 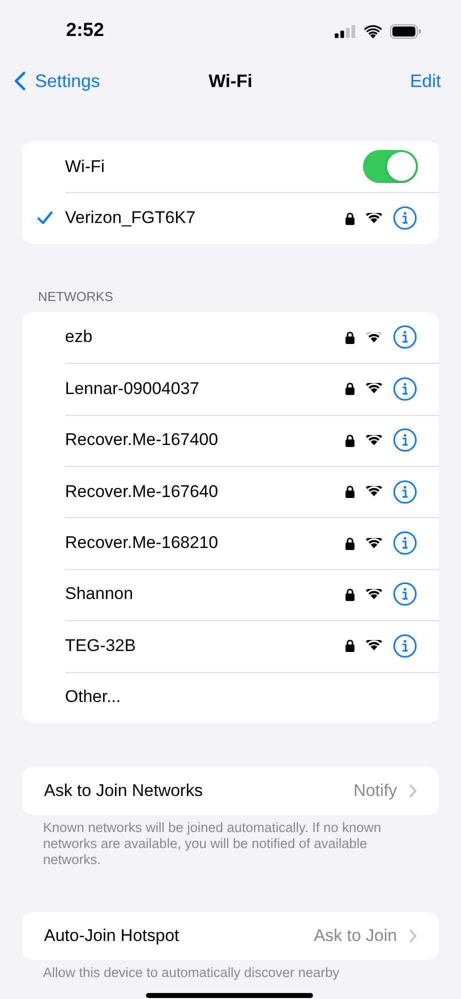 I want to click on network-name: Recover.Me-168210, so click(x=141, y=543).